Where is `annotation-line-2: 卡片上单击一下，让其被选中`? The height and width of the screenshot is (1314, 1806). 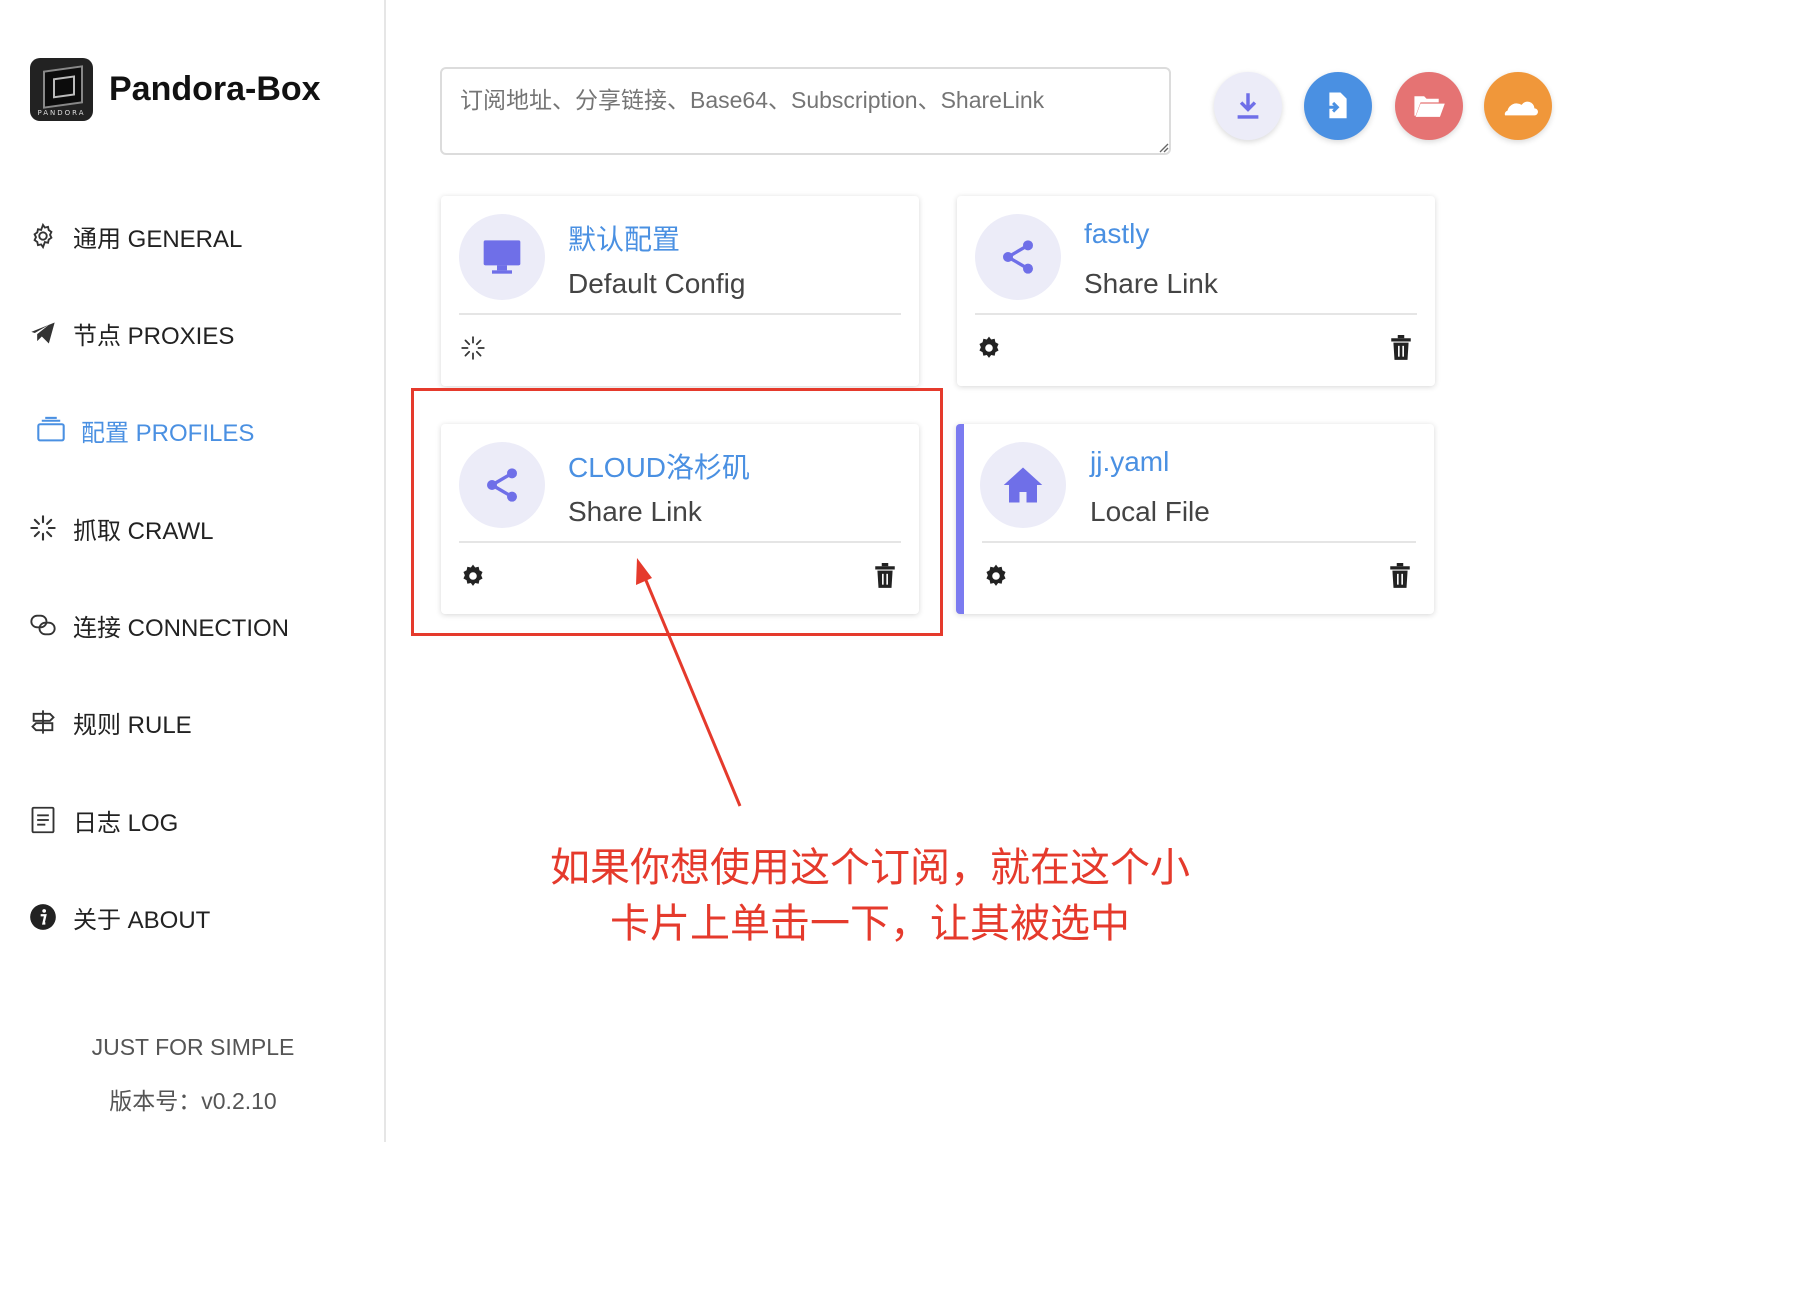
annotation-line-2: 卡片上单击一下，让其被选中 is located at coordinates (870, 924).